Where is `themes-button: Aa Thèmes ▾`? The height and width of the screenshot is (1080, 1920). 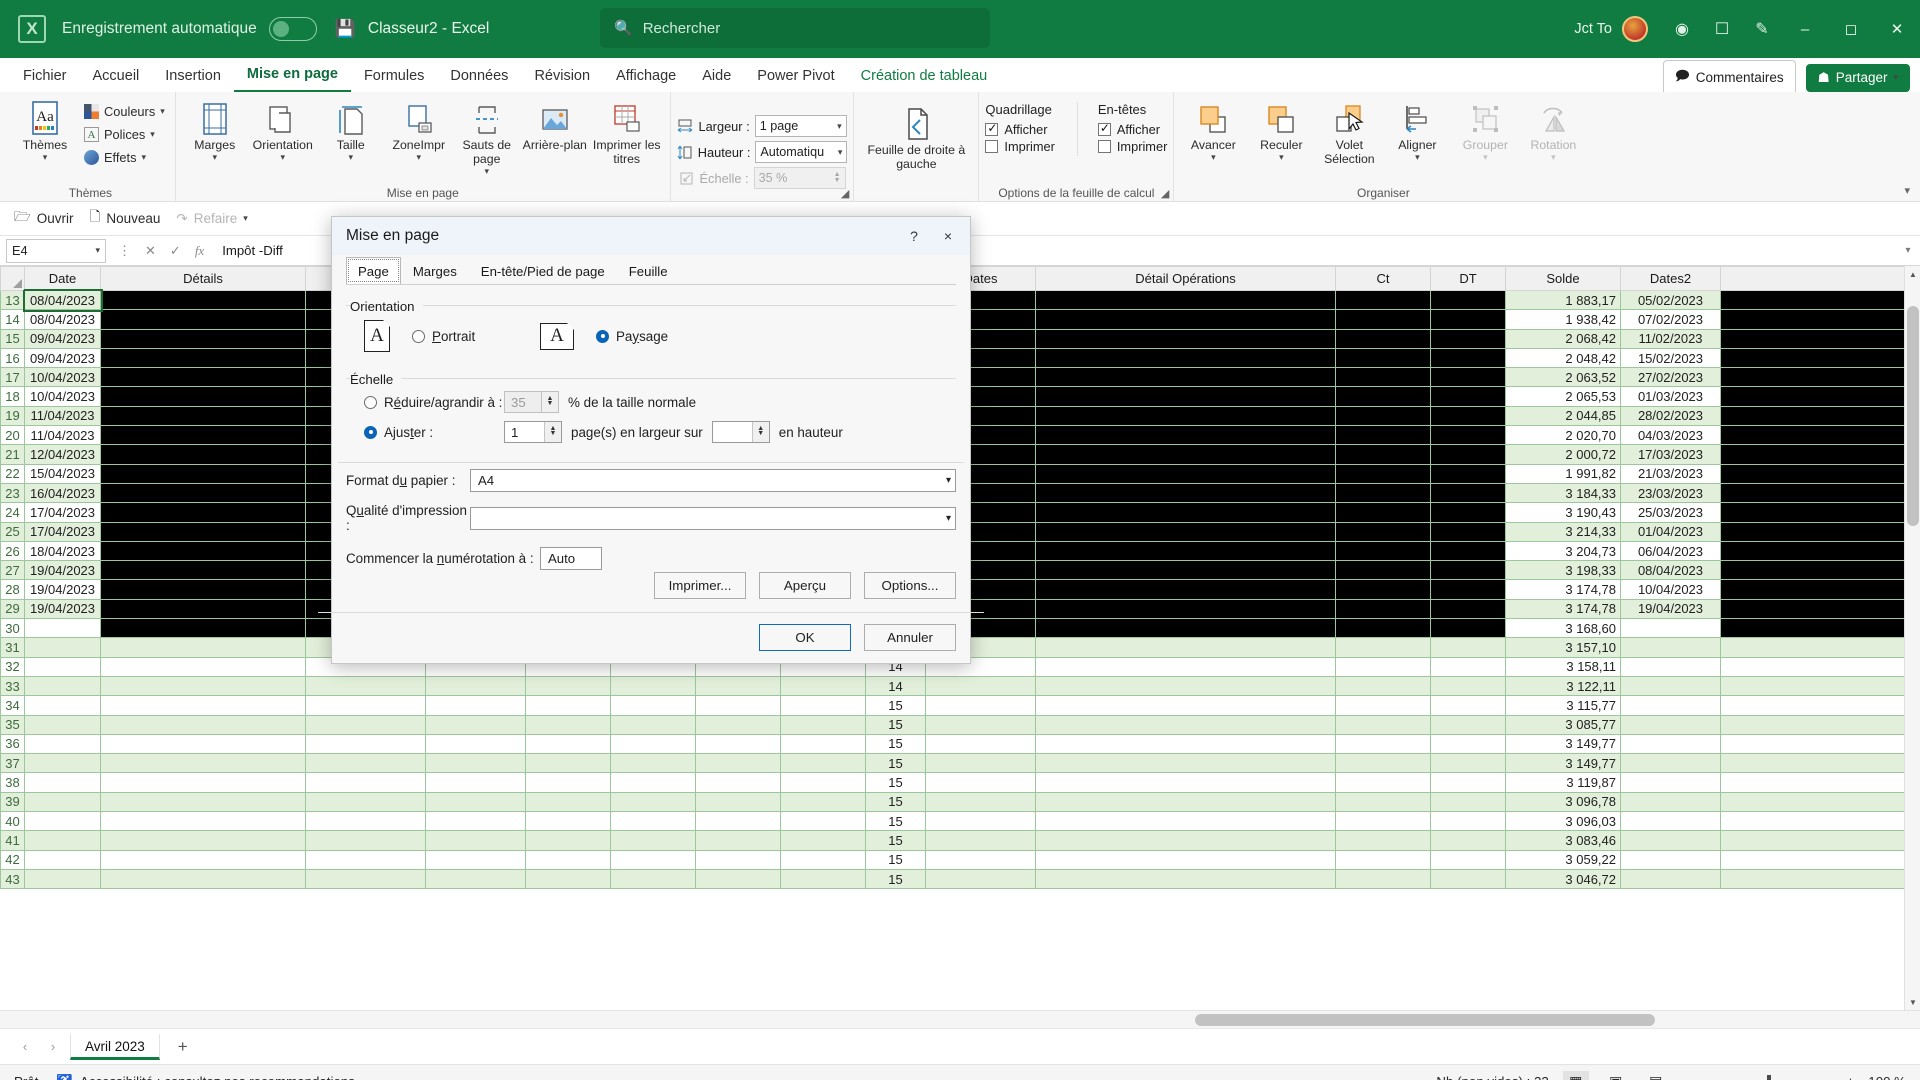
themes-button: Aa Thèmes ▾ is located at coordinates (45, 129).